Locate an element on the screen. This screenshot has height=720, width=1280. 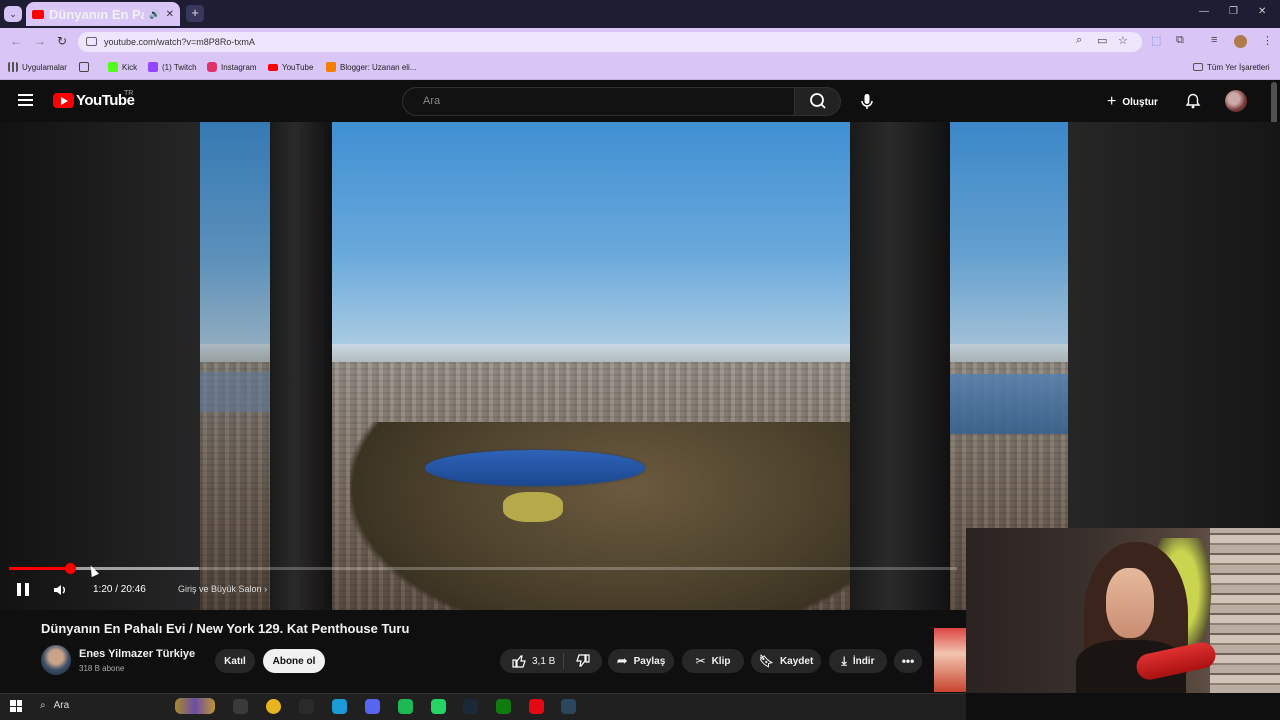
audio-playing-icon: 🔊 is located at coordinates (154, 14).